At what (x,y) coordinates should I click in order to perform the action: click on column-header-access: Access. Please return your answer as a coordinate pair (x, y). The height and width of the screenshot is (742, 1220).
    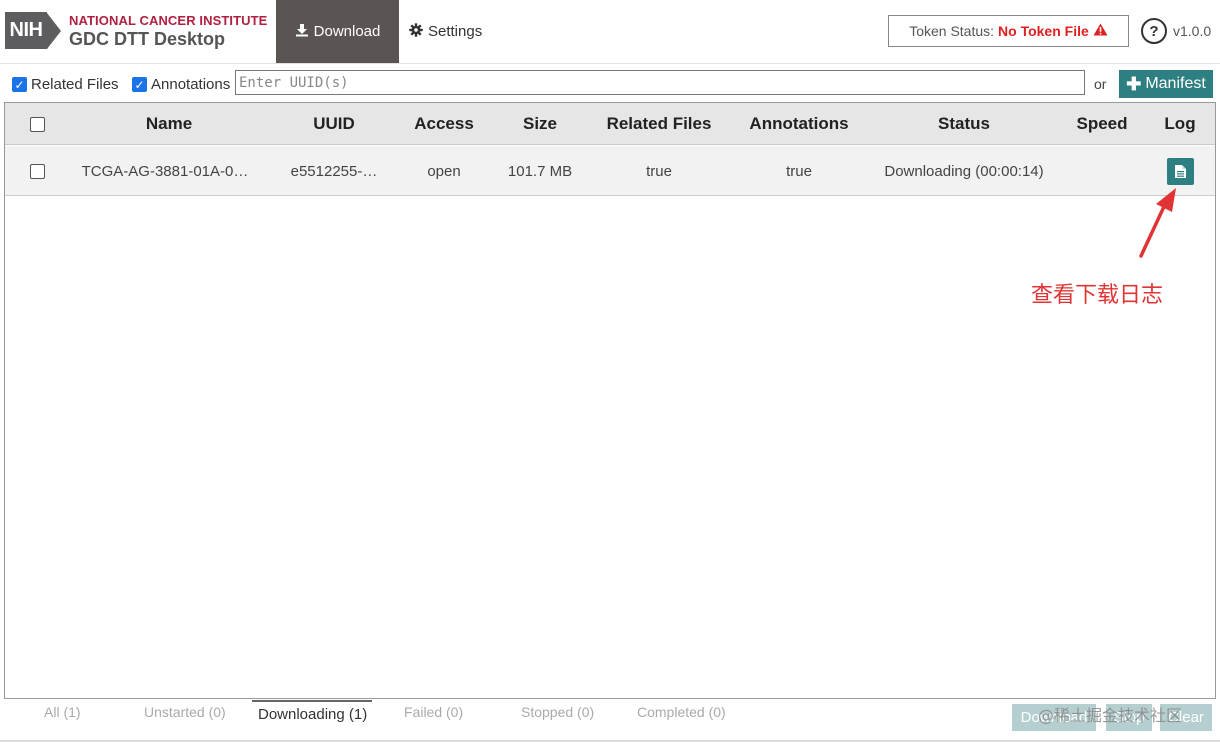
    Looking at the image, I should click on (444, 124).